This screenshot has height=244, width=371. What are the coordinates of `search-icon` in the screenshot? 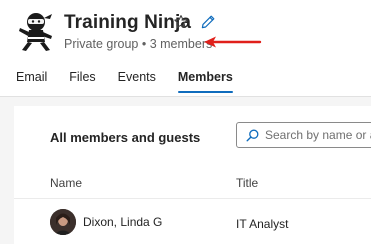 It's located at (252, 135).